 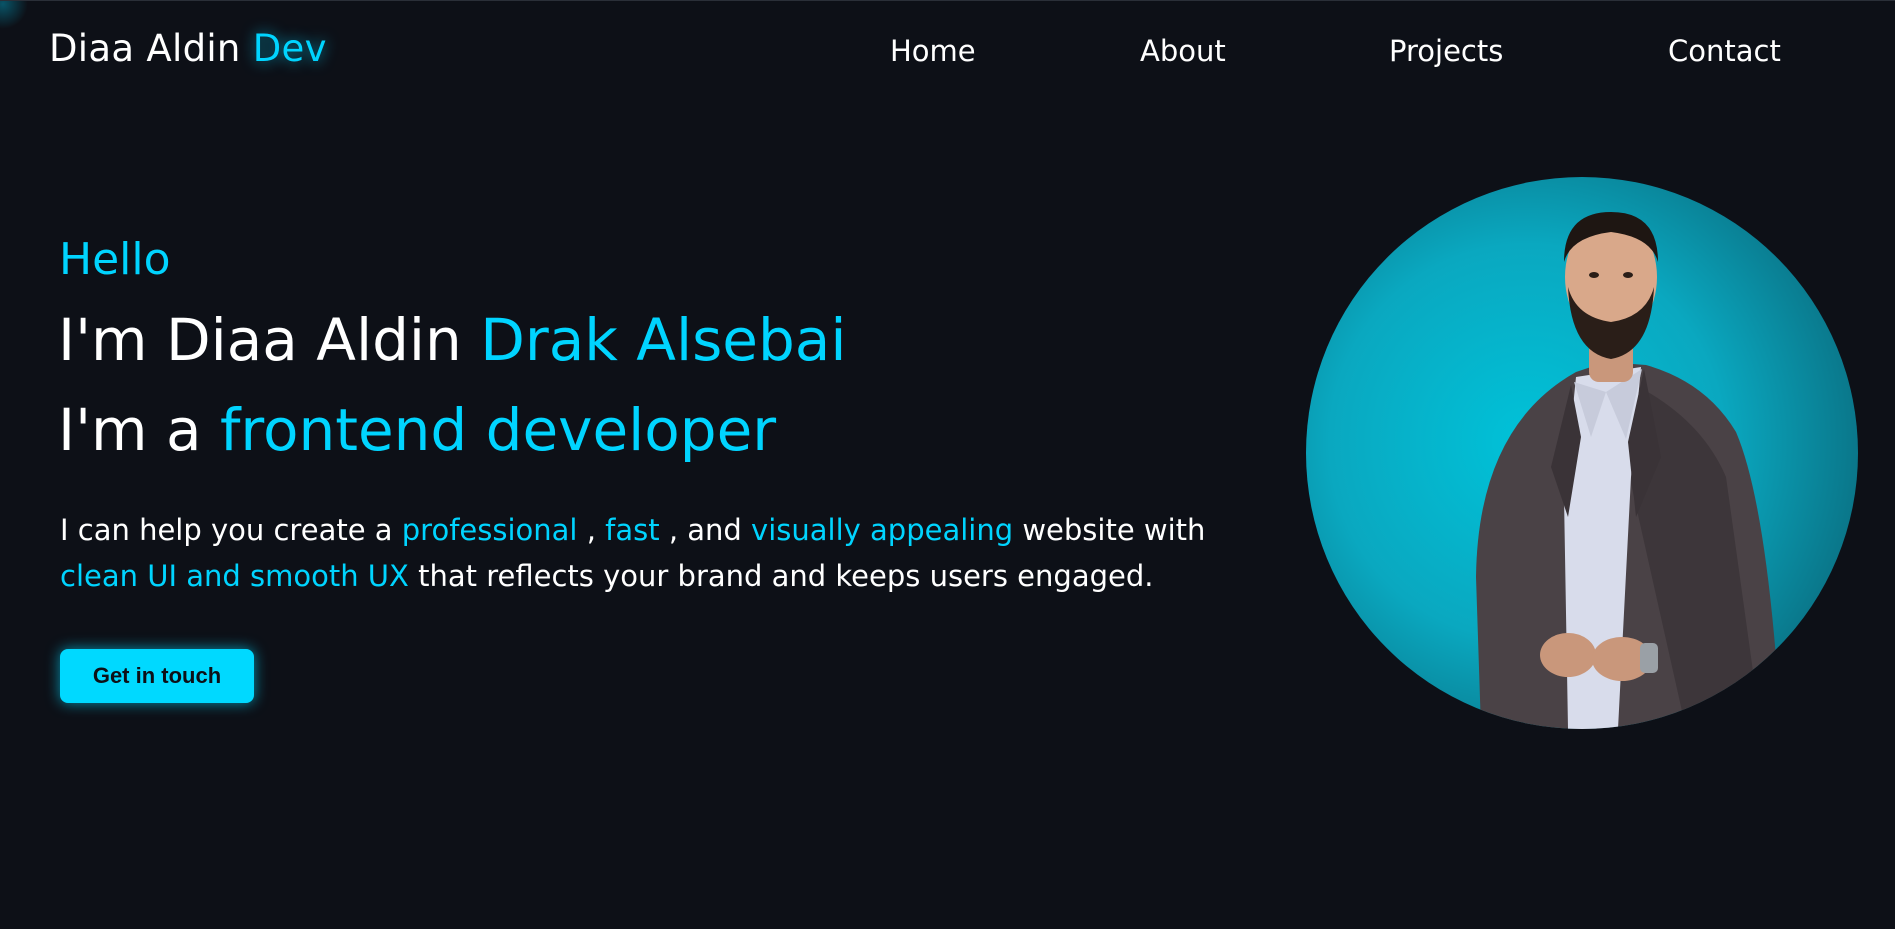 What do you see at coordinates (1446, 51) in the screenshot?
I see `nav-link-projects: Projects` at bounding box center [1446, 51].